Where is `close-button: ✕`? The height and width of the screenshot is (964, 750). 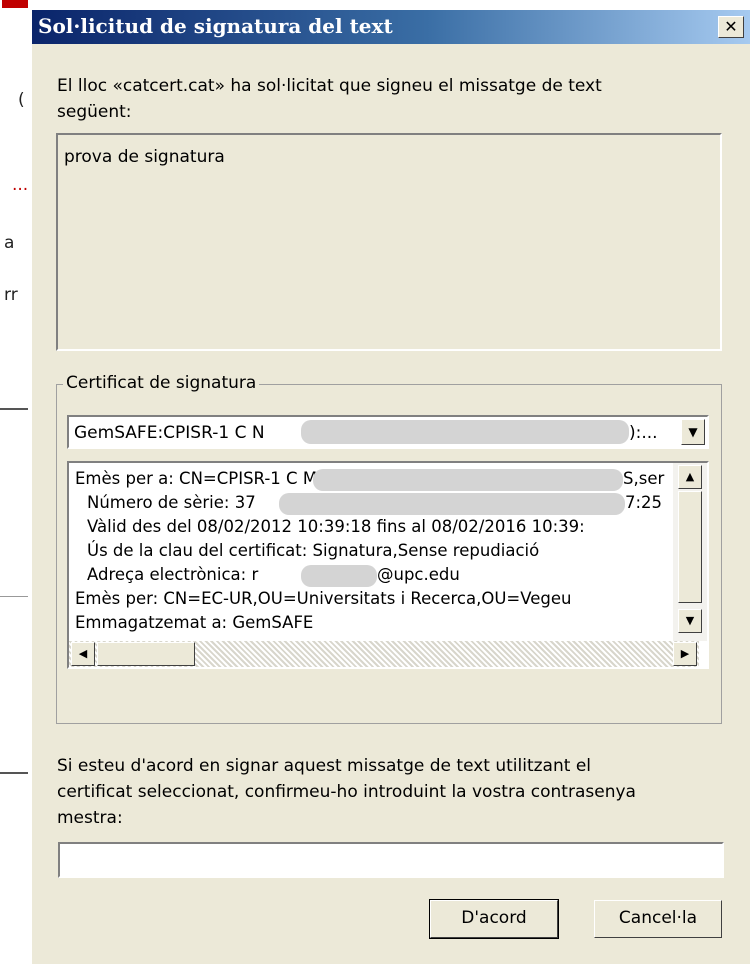 close-button: ✕ is located at coordinates (731, 27).